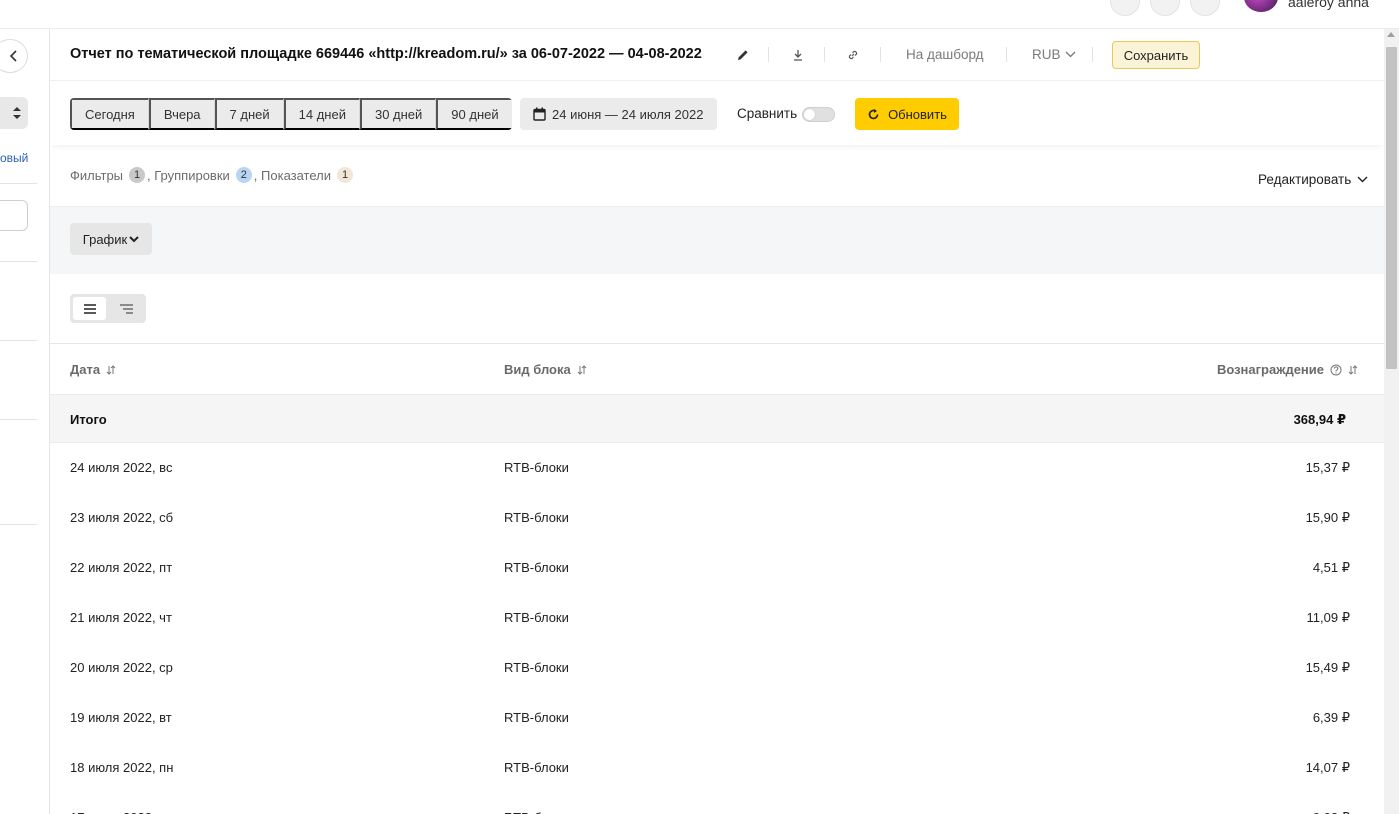  Describe the element at coordinates (121, 667) in the screenshot. I see `date-cell: 20 июля 2022, ср` at that location.